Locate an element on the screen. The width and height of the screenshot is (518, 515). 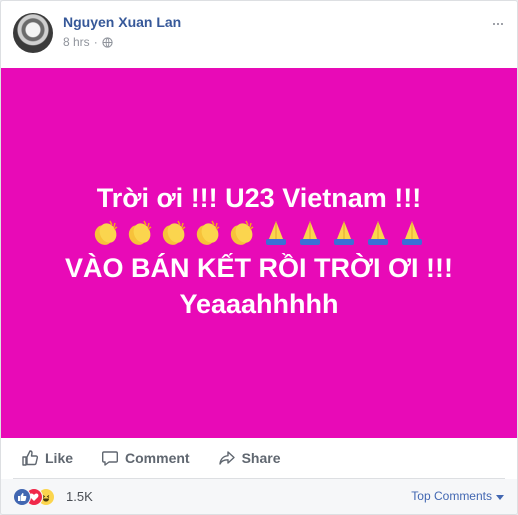
like-label: Like is located at coordinates (59, 458).